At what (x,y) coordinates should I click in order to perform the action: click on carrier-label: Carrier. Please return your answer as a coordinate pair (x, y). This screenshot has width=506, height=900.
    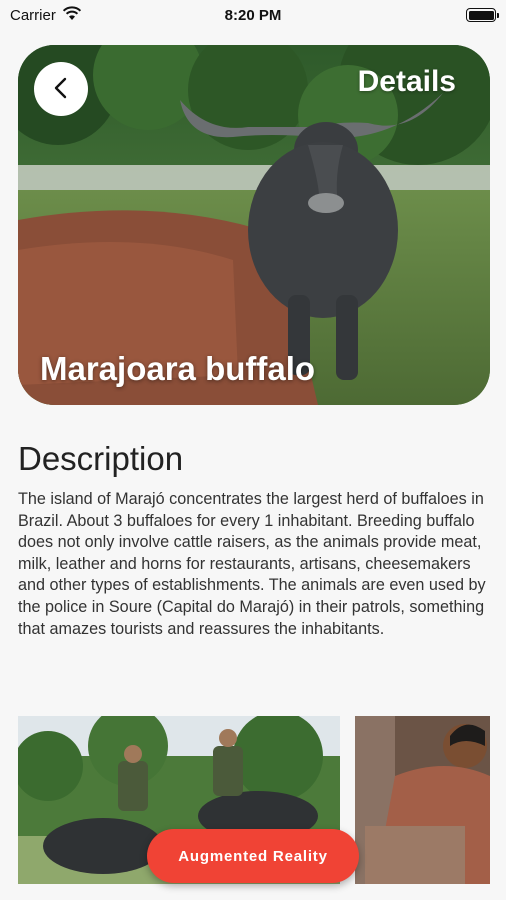
    Looking at the image, I should click on (33, 15).